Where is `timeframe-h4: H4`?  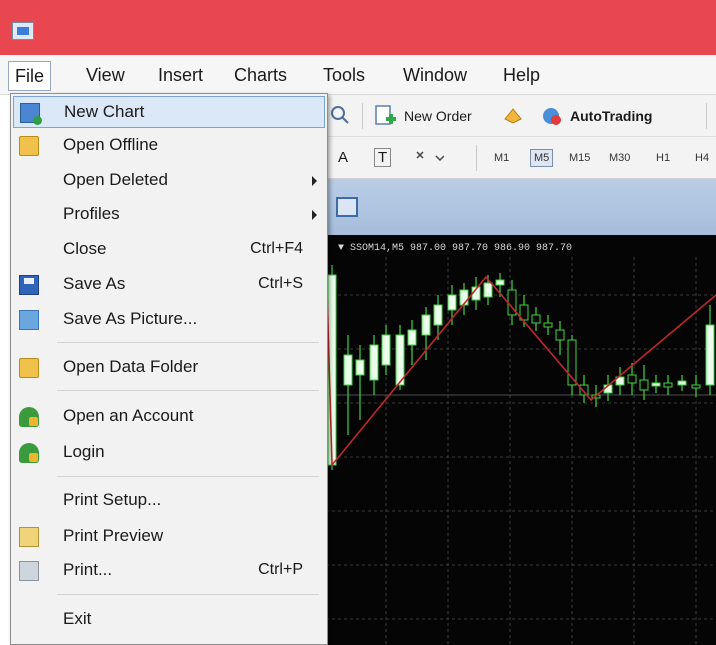 timeframe-h4: H4 is located at coordinates (702, 158).